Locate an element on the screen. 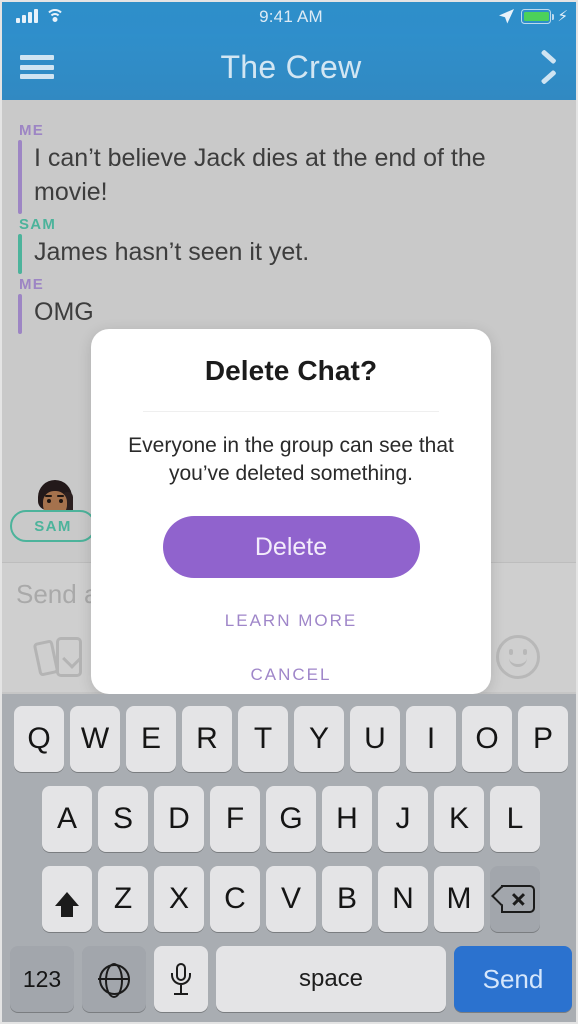 The image size is (578, 1024). backspace-icon is located at coordinates (513, 899).